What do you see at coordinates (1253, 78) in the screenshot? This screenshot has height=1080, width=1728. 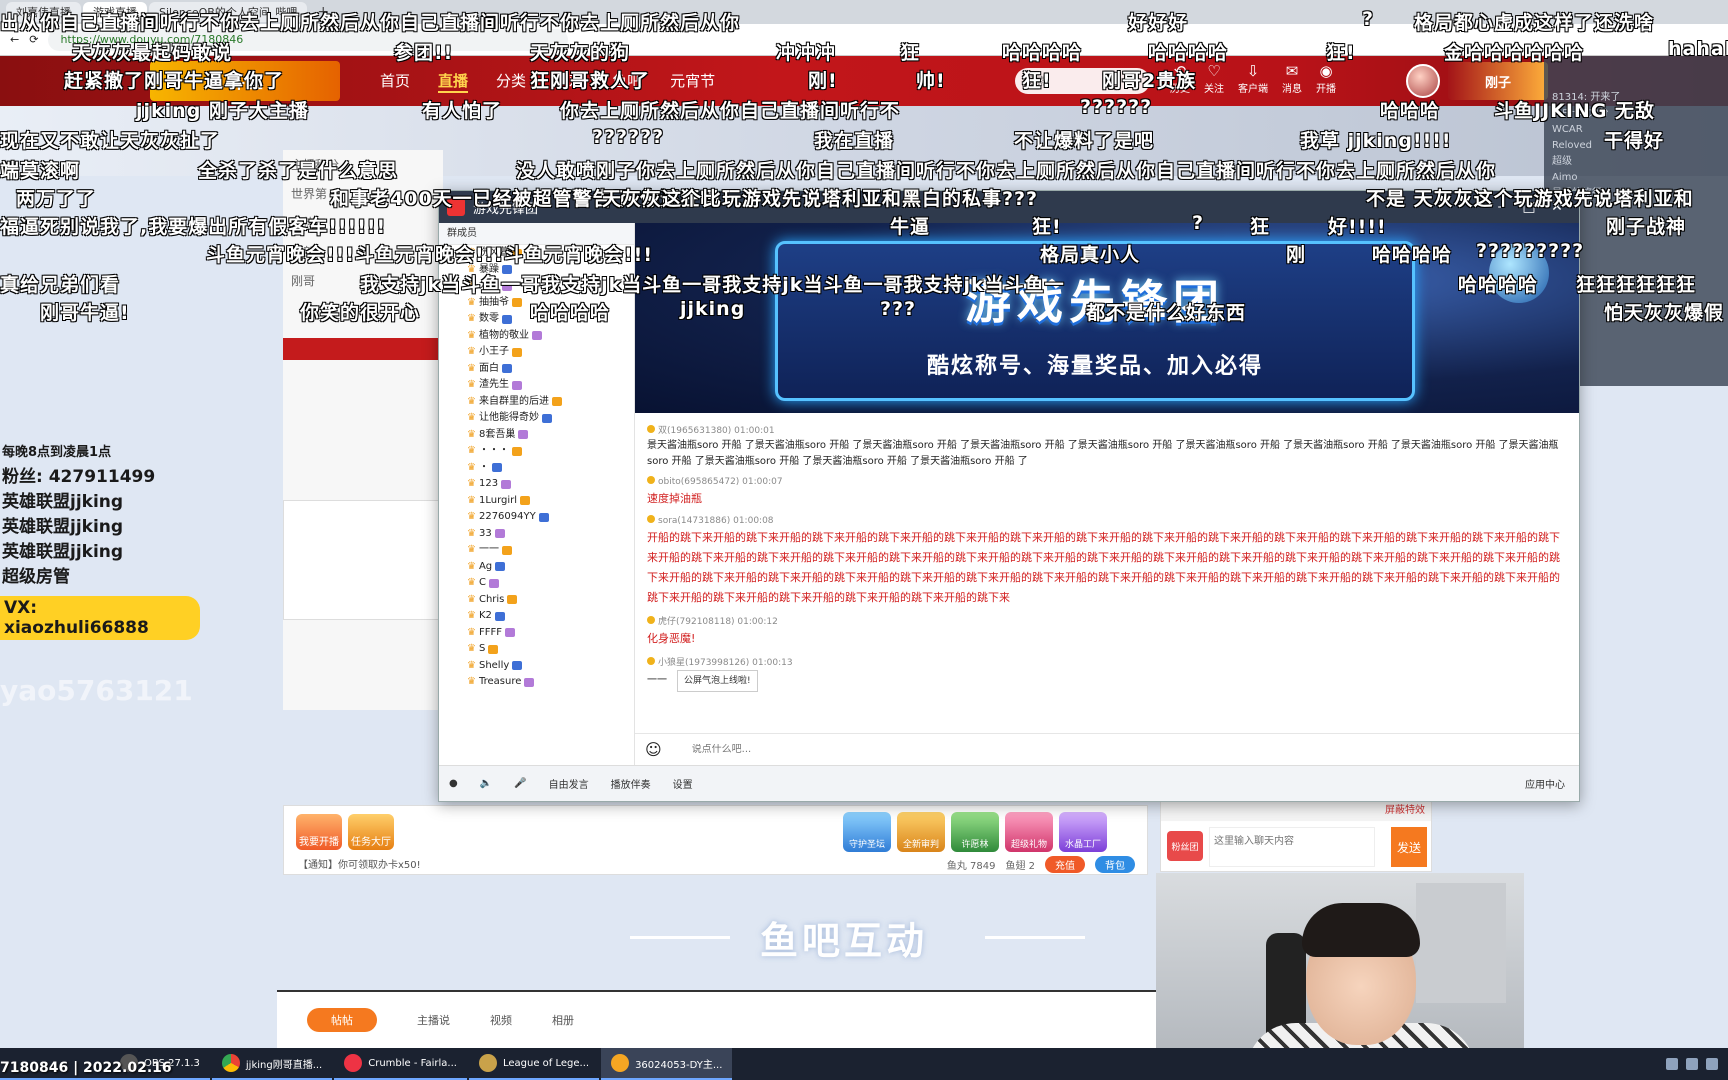 I see `download-button: ⇩ 客户端` at bounding box center [1253, 78].